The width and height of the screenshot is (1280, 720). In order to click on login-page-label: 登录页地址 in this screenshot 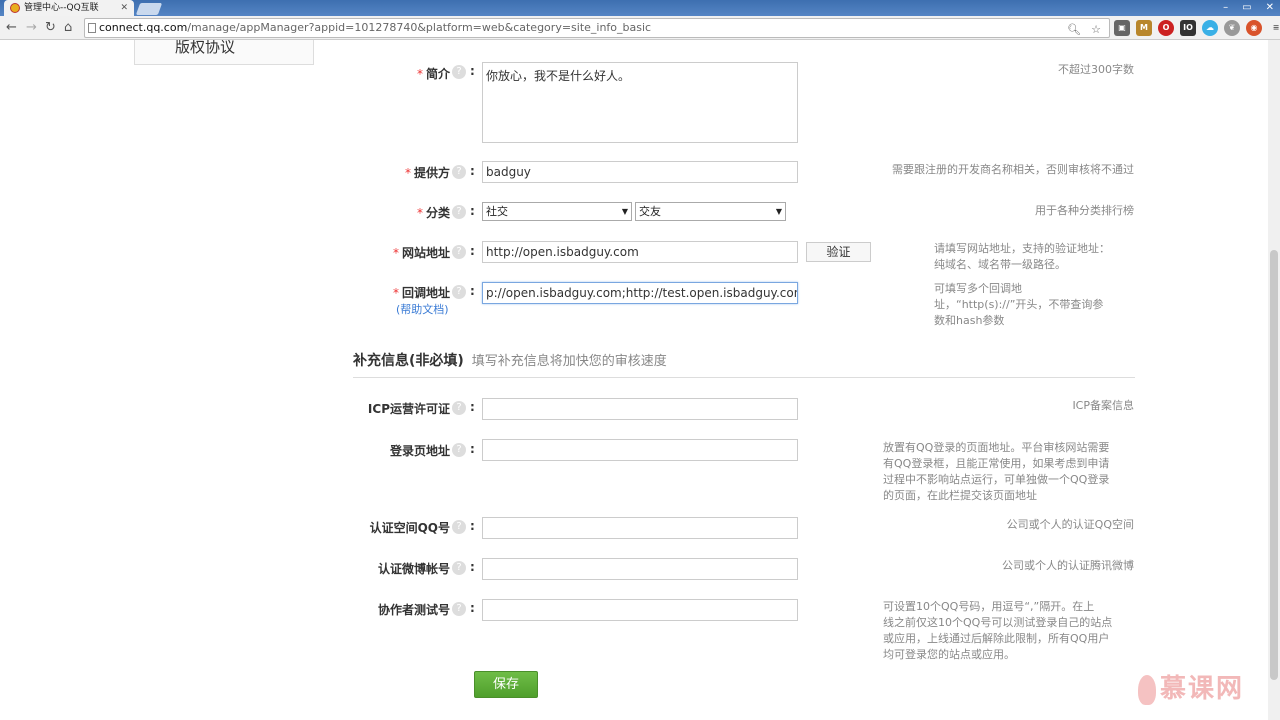, I will do `click(419, 451)`.